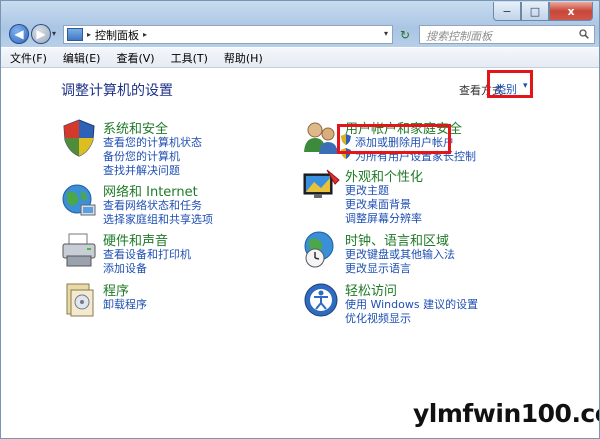 The height and width of the screenshot is (439, 600). Describe the element at coordinates (507, 34) in the screenshot. I see `search-input: 搜索控制面板` at that location.